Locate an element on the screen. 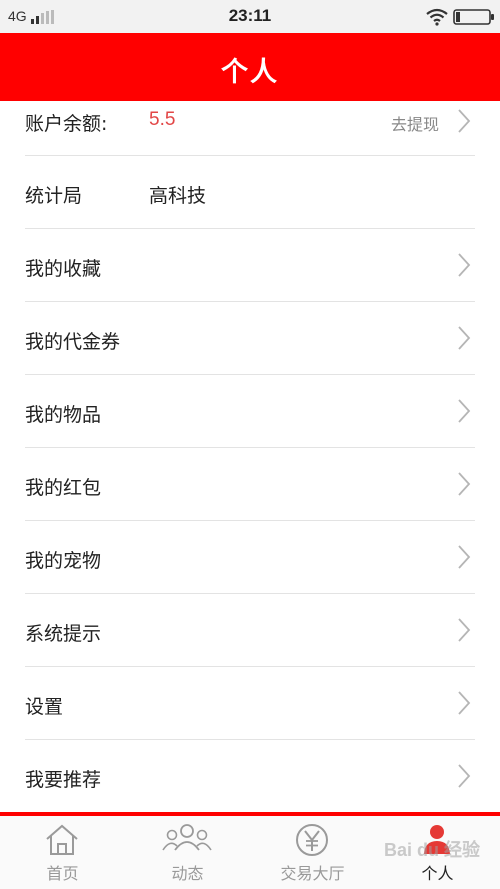  menu-item-favorites: 我的收藏 is located at coordinates (250, 265).